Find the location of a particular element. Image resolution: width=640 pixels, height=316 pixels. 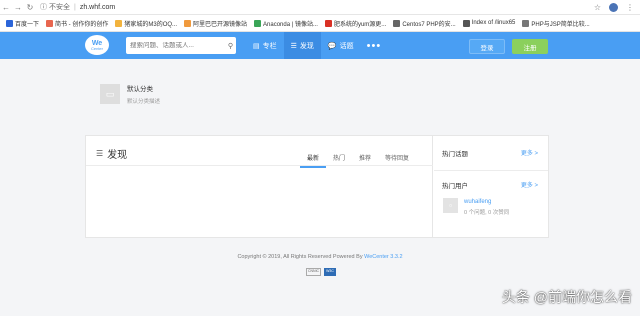

site-header: We Center ⚲ ▤ 专栏 ☰ 发现 💬 话题 ••• 登录 注册 is located at coordinates (320, 45).